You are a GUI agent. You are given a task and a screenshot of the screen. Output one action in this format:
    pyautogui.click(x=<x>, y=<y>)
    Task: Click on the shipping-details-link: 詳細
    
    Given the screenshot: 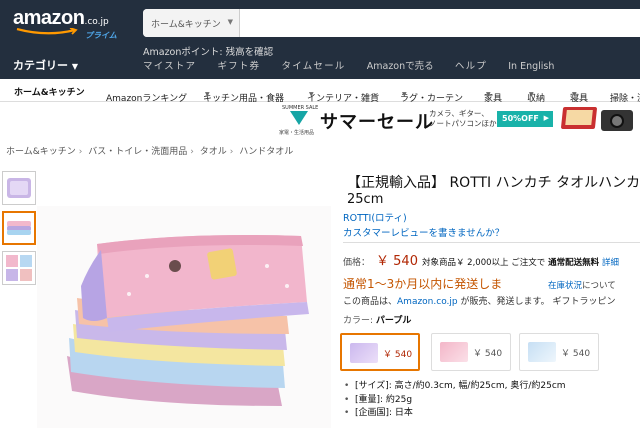 What is the action you would take?
    pyautogui.click(x=610, y=263)
    